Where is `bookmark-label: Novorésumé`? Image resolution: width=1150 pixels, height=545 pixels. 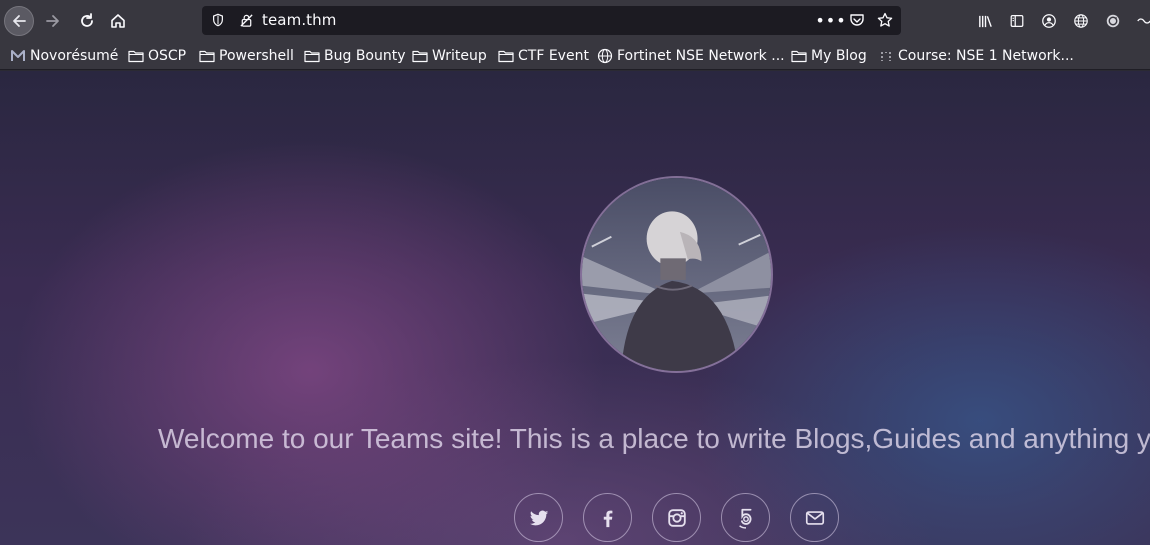 bookmark-label: Novorésumé is located at coordinates (74, 56).